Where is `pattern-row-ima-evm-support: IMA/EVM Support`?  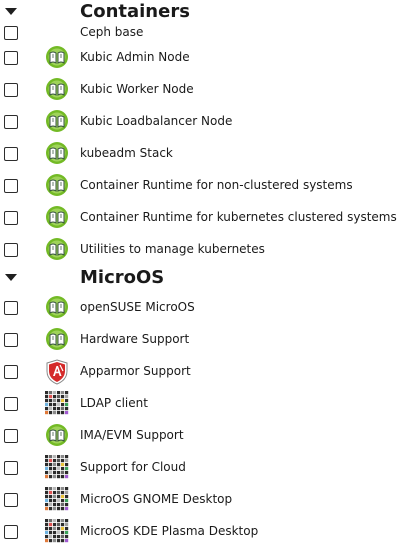
pattern-row-ima-evm-support: IMA/EVM Support is located at coordinates (208, 436).